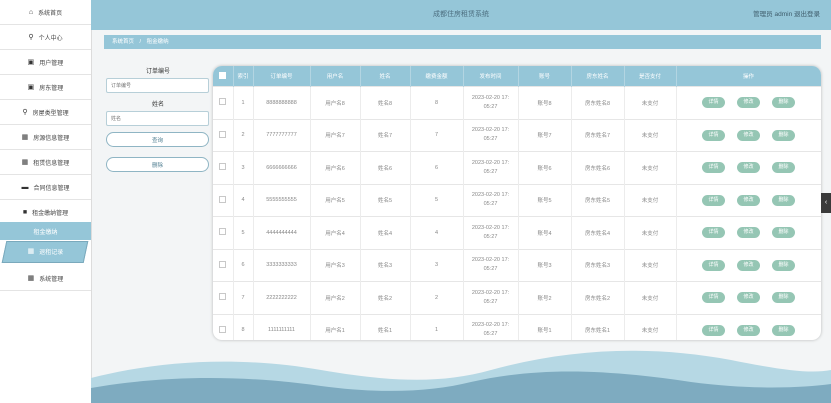  What do you see at coordinates (45, 37) in the screenshot?
I see `sidebar-item-profile: ⚲ 个人中心` at bounding box center [45, 37].